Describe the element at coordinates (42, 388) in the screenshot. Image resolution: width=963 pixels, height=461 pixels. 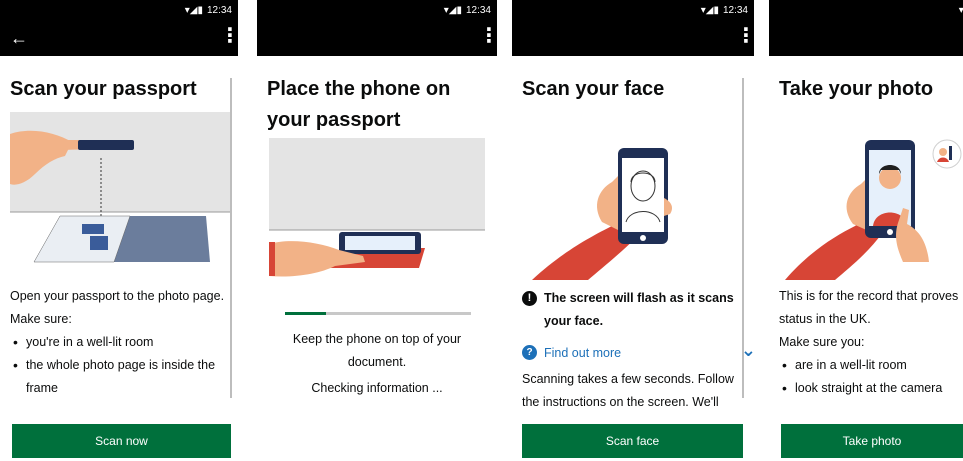
I see `list-item-continuation: frame` at that location.